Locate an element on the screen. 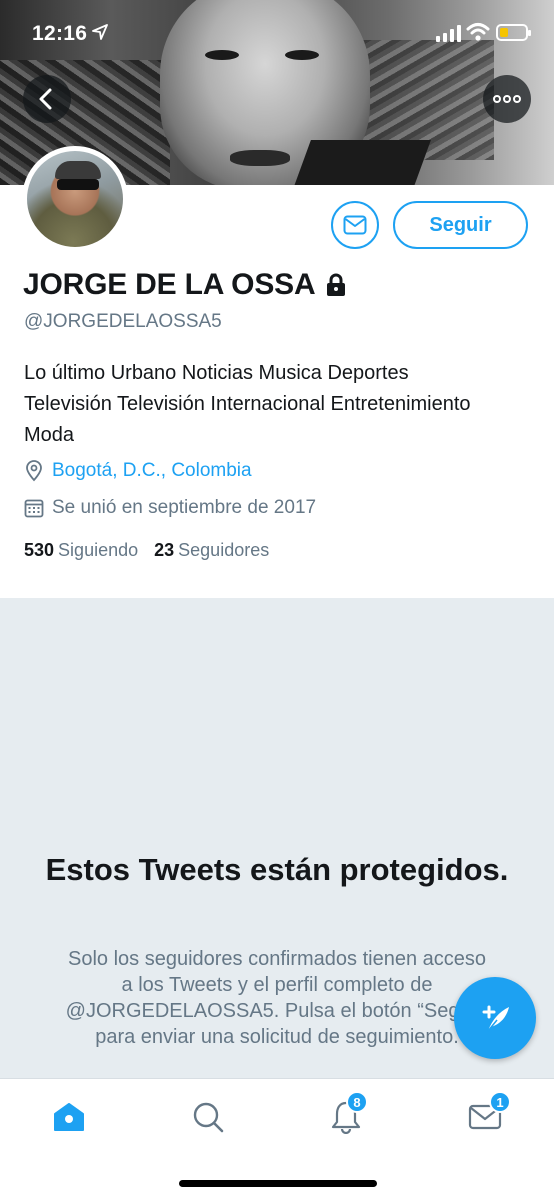  map-pin-icon is located at coordinates (34, 471).